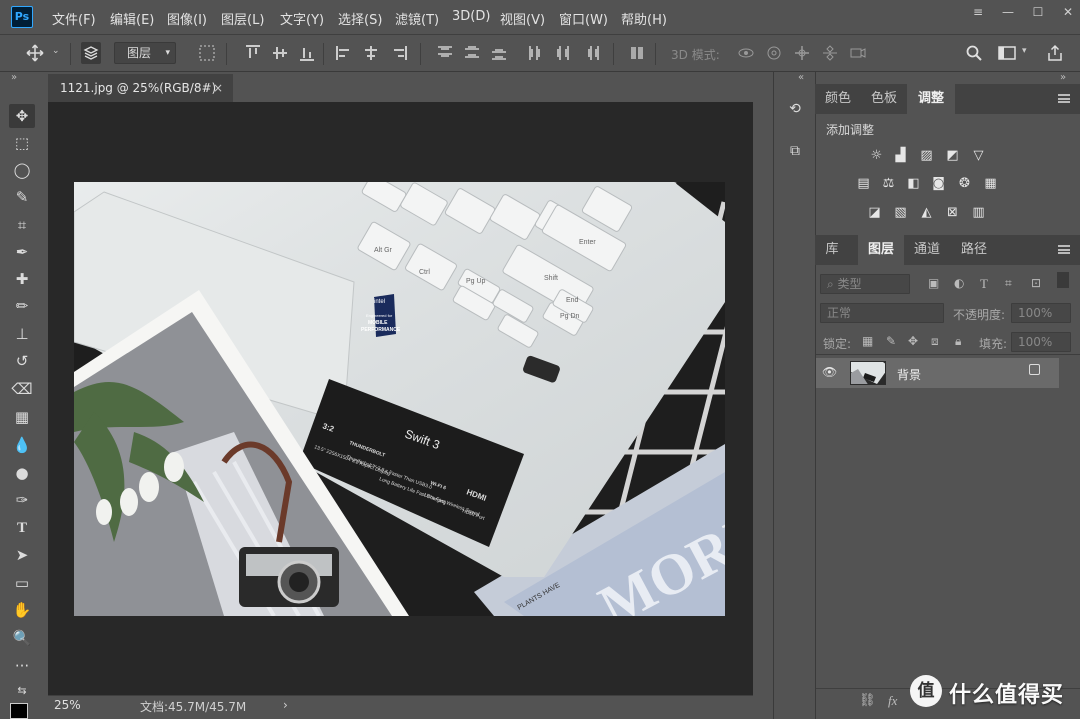  What do you see at coordinates (22, 666) in the screenshot?
I see `more-tools-icon: ···` at bounding box center [22, 666].